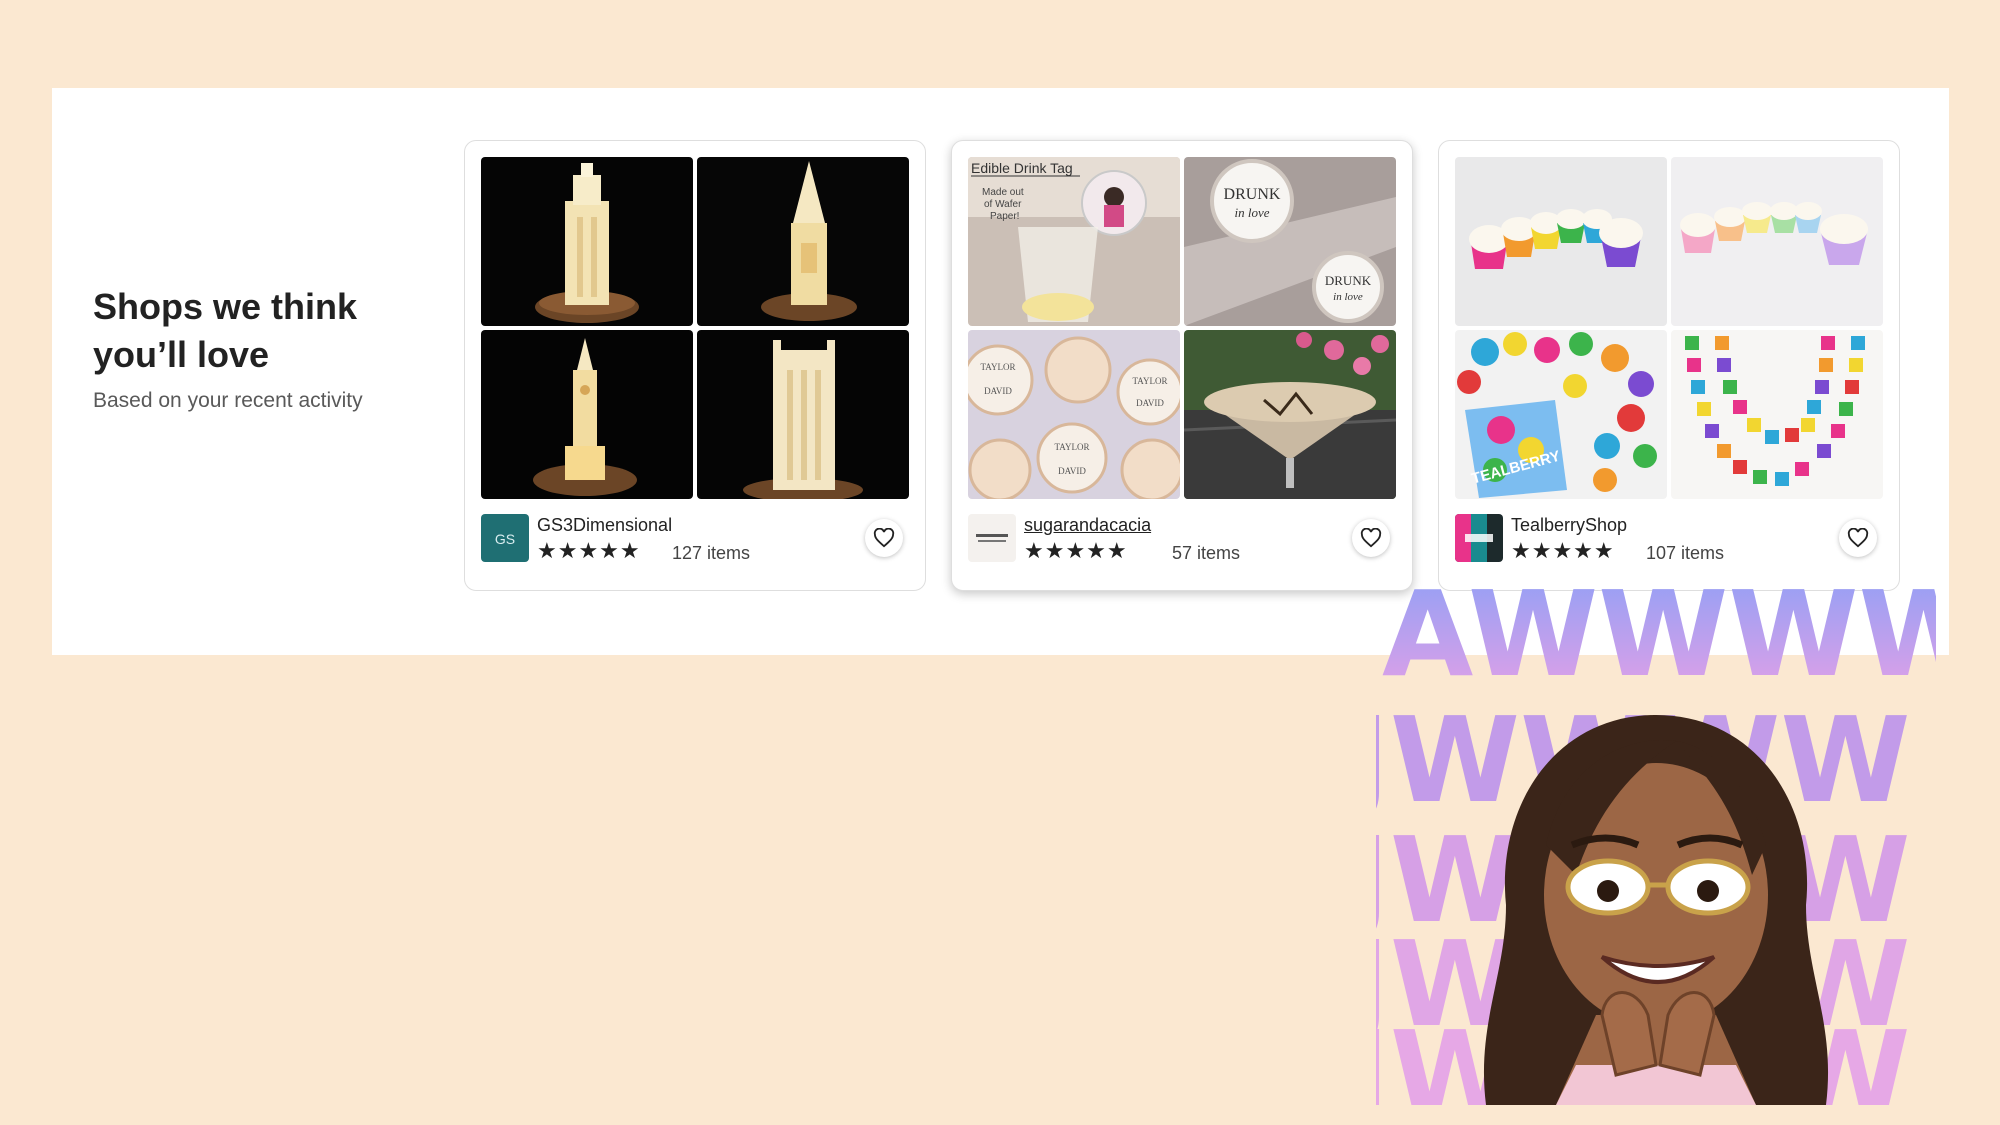 The height and width of the screenshot is (1125, 2000). I want to click on sticker-text: AWWWW, so click(1659, 634).